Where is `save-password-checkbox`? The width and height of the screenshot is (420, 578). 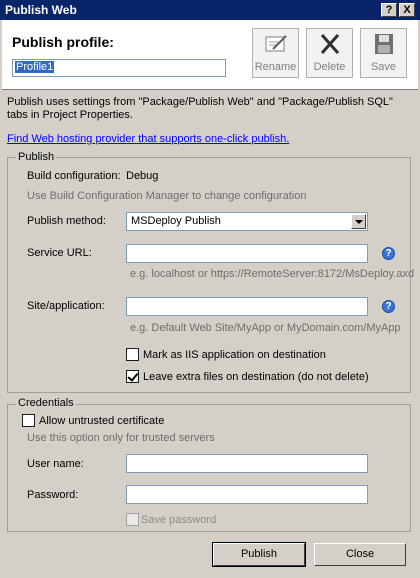 save-password-checkbox is located at coordinates (132, 519).